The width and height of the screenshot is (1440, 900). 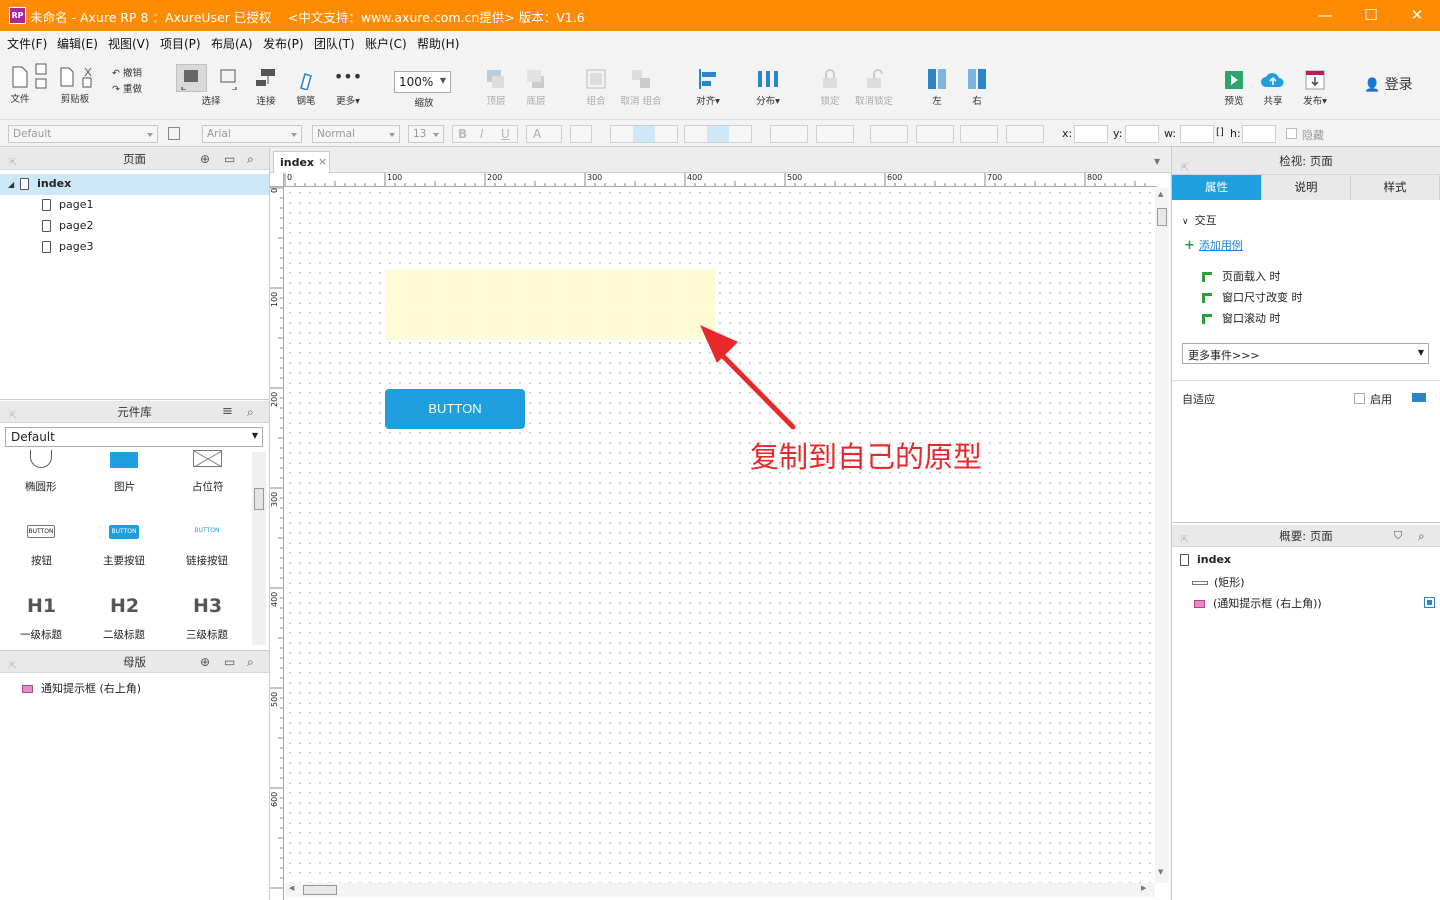 I want to click on scroll-thumb, so click(x=320, y=890).